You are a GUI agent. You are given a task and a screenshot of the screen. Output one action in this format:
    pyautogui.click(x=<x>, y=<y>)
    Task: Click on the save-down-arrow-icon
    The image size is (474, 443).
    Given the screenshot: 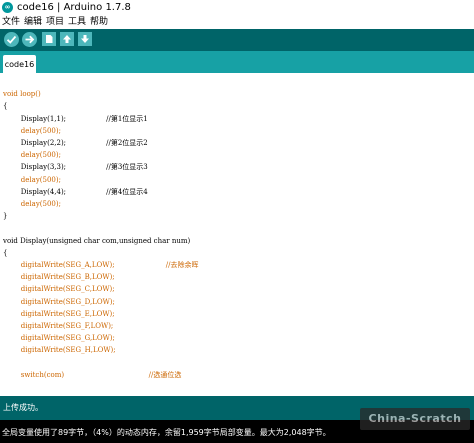 What is the action you would take?
    pyautogui.click(x=85, y=39)
    